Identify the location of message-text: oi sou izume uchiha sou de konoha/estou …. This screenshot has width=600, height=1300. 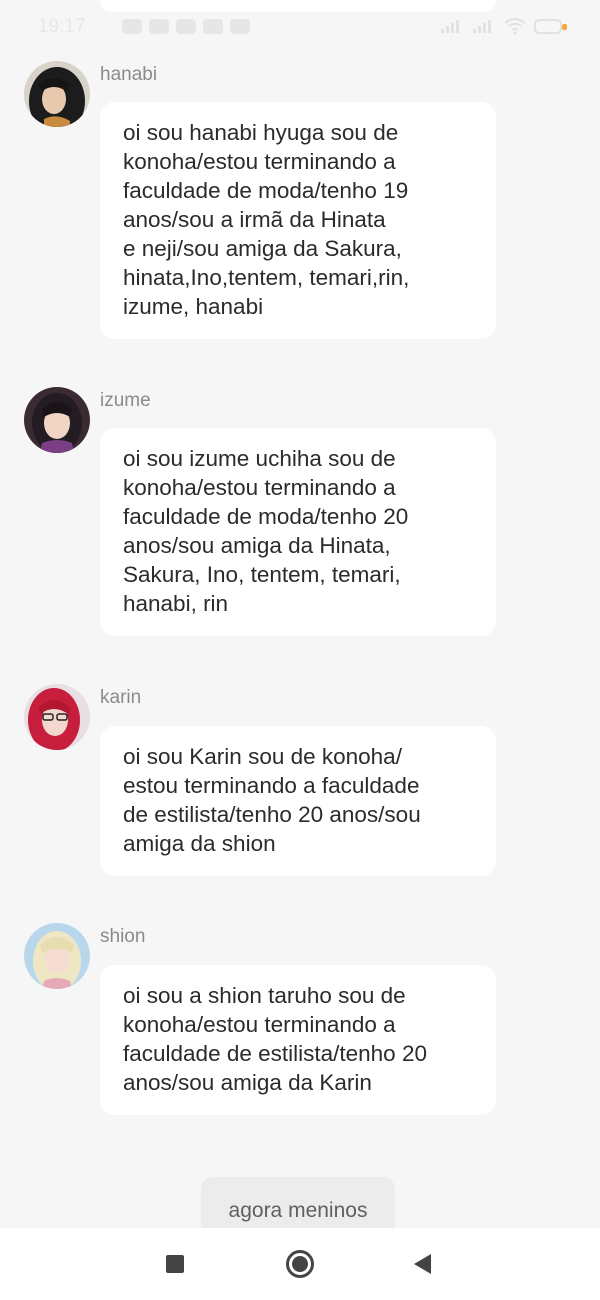
(266, 531).